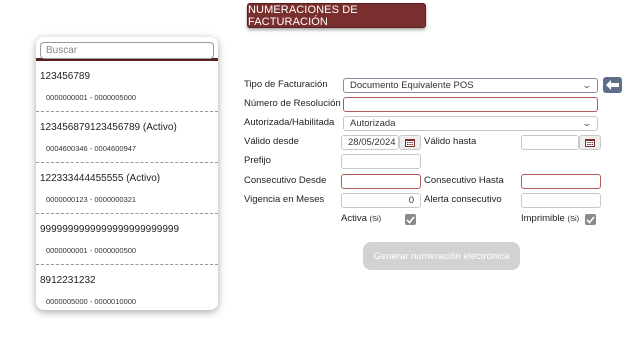  I want to click on list-item-range: 0000000001 - 0000000500, so click(91, 250).